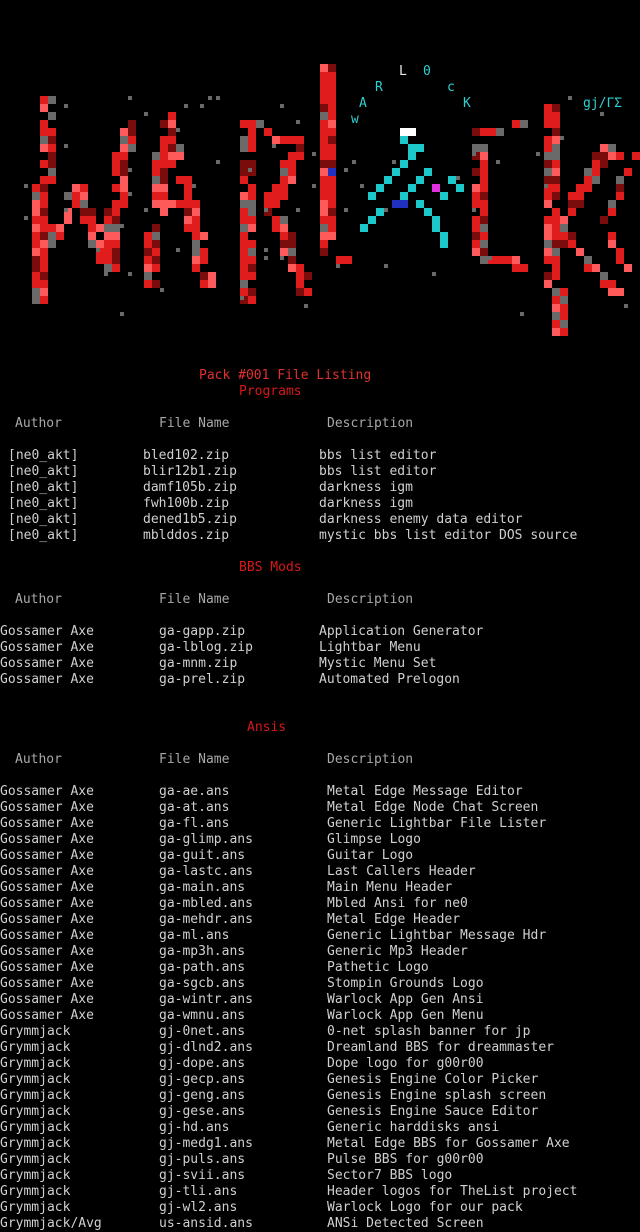 The image size is (640, 1232). Describe the element at coordinates (378, 967) in the screenshot. I see `description-cell: Pathetic Logo` at that location.